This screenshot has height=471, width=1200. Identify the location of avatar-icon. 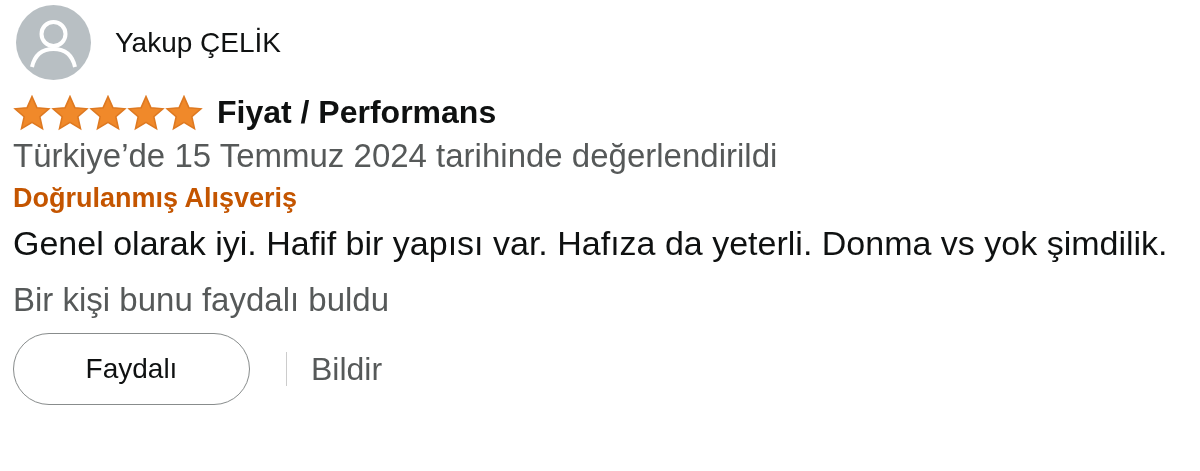
(53, 42).